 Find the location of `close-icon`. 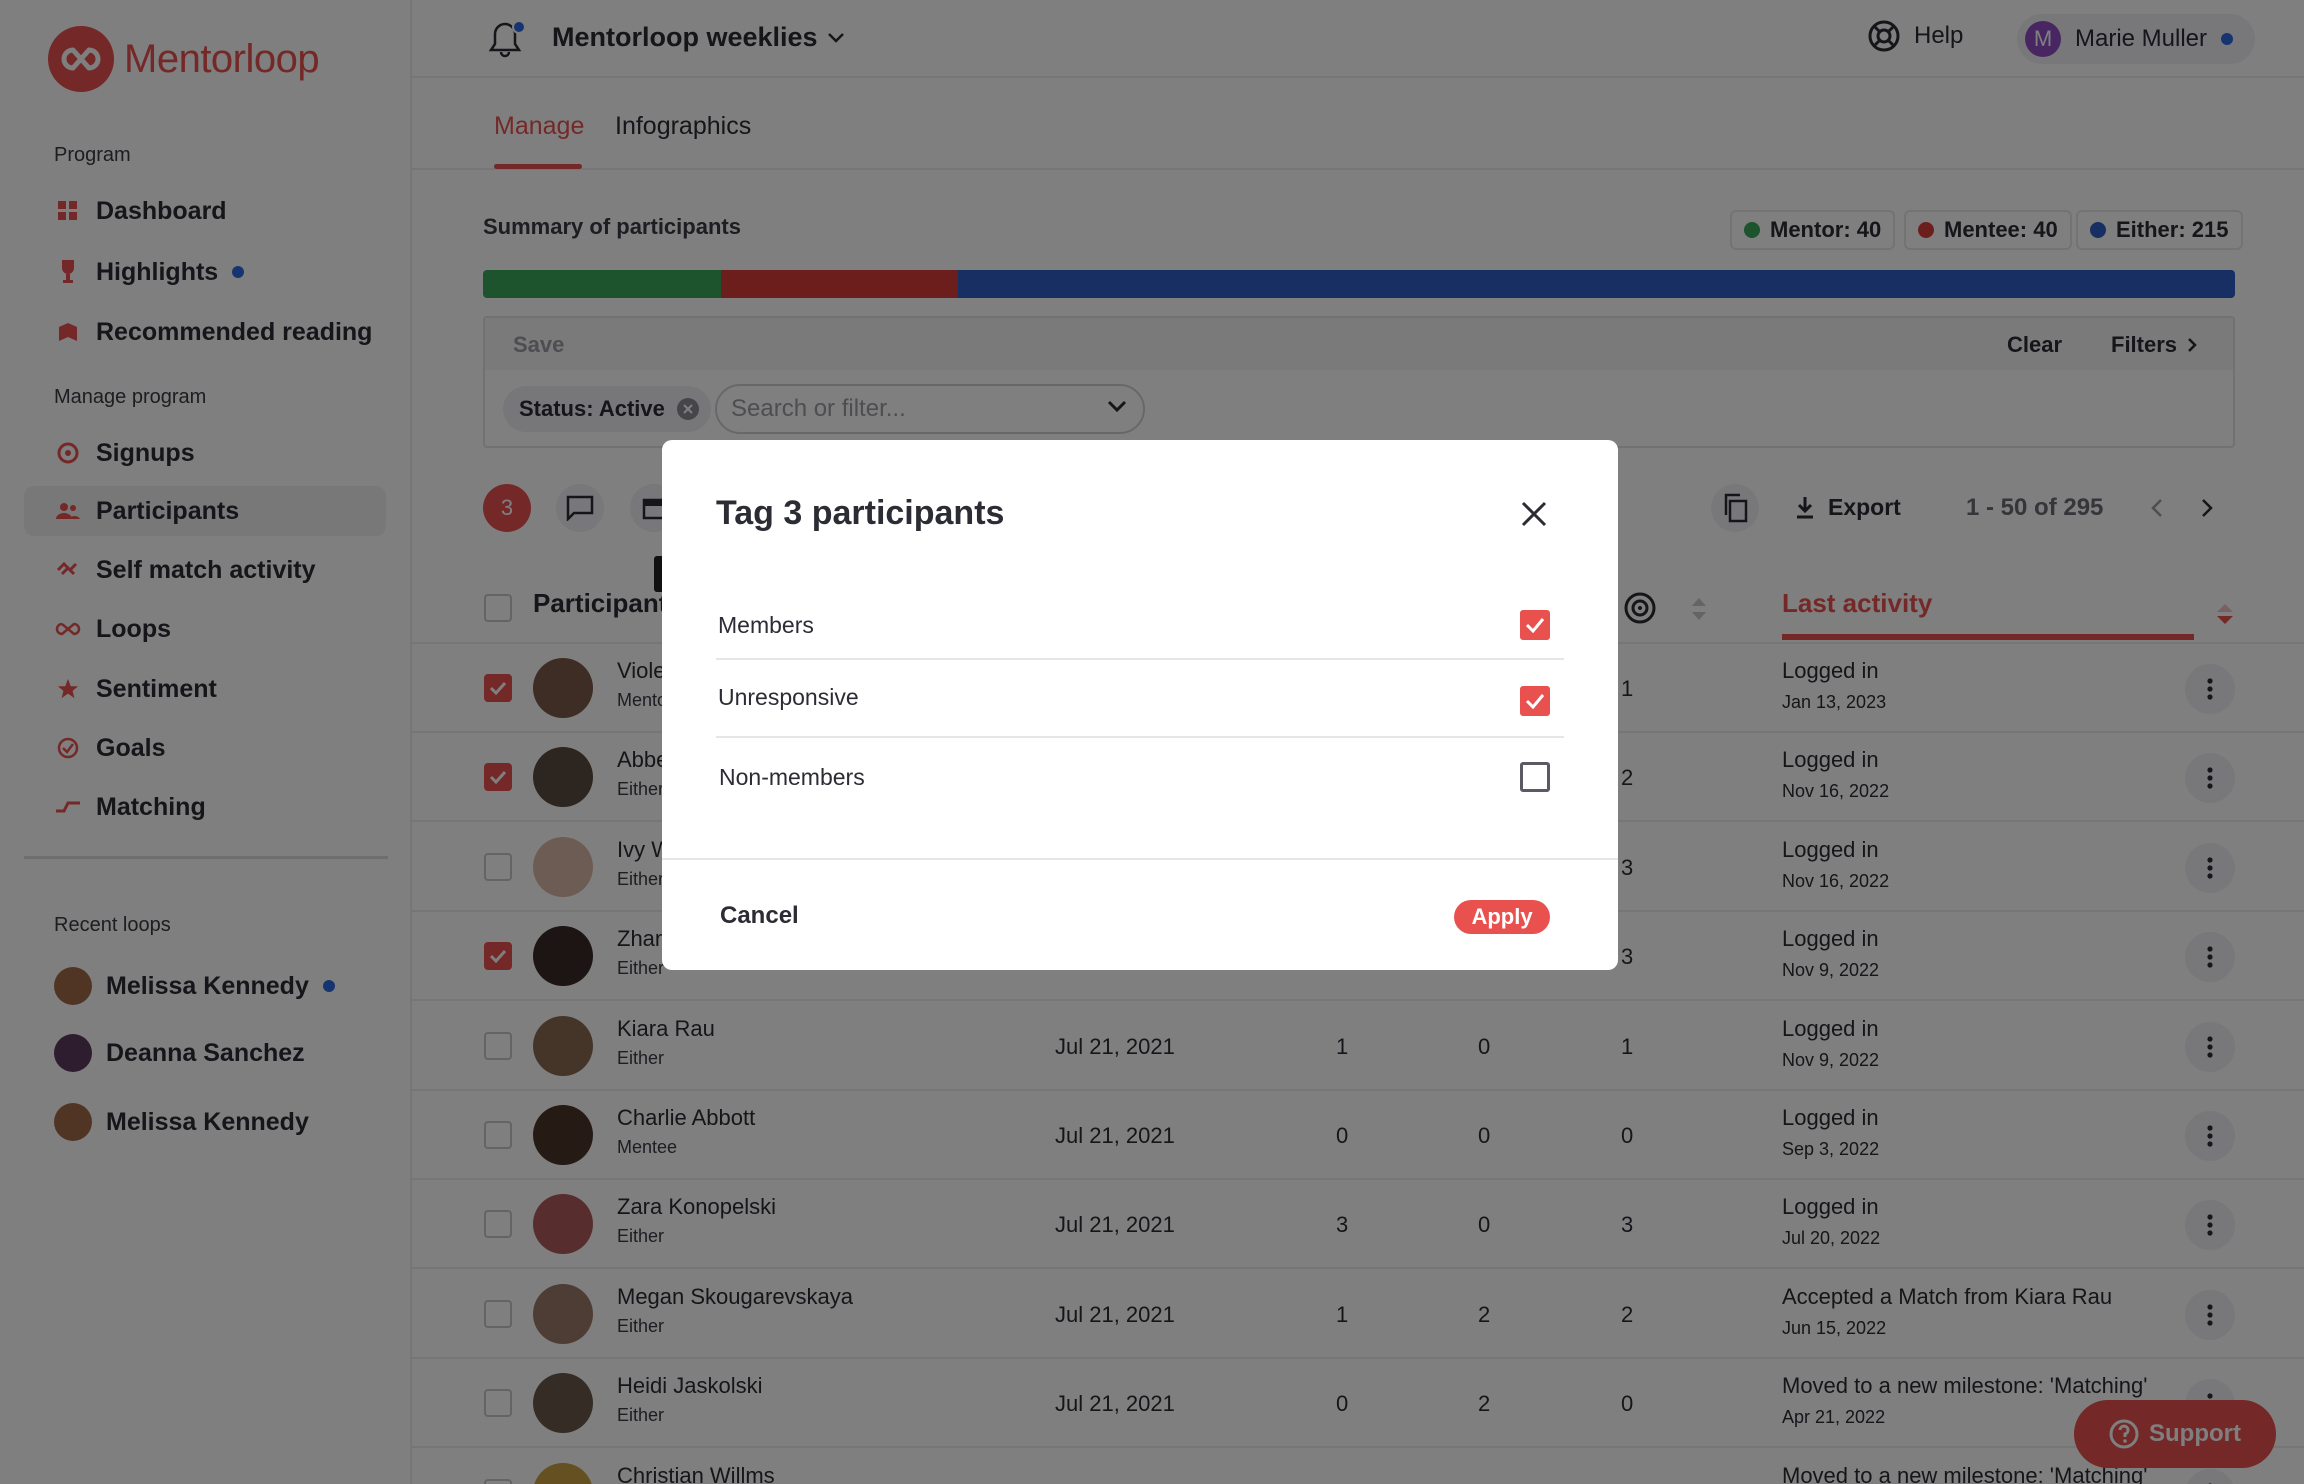

close-icon is located at coordinates (1534, 514).